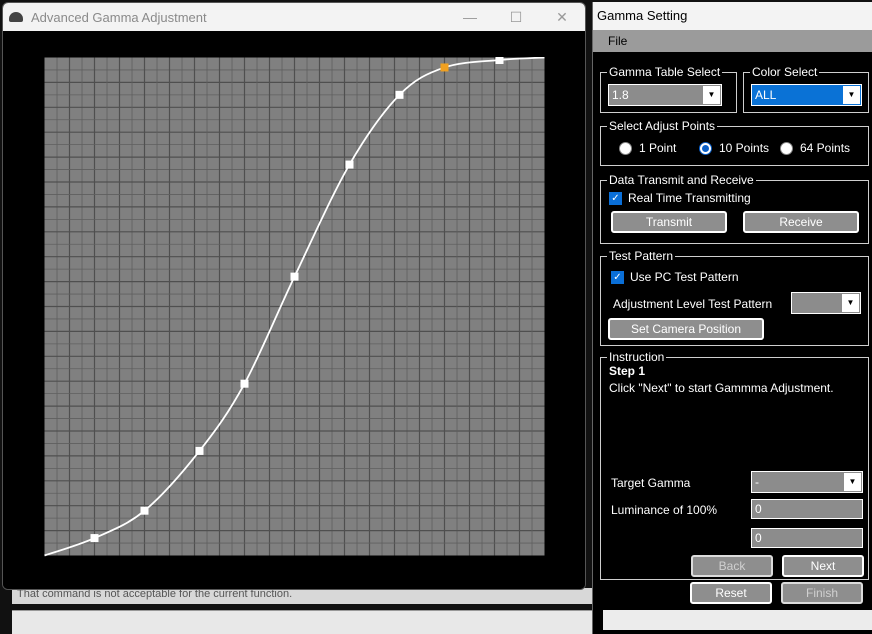 This screenshot has height=634, width=872. Describe the element at coordinates (737, 620) in the screenshot. I see `status-bar` at that location.